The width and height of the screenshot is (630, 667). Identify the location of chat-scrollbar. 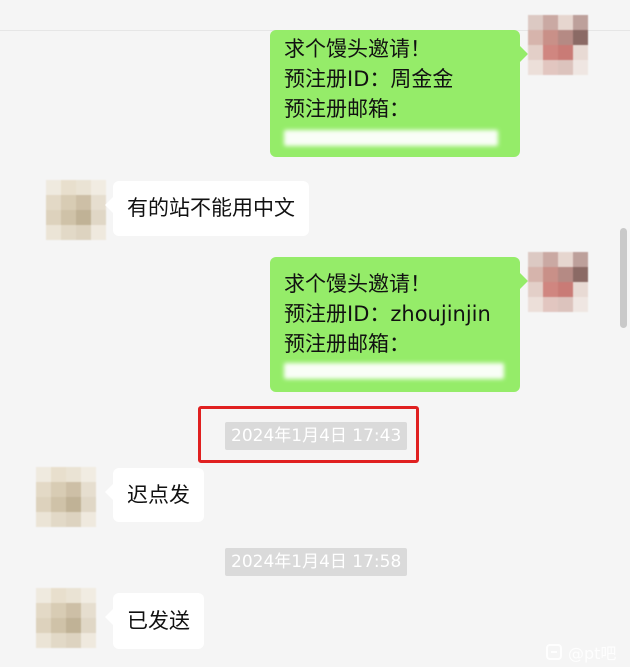
(624, 278).